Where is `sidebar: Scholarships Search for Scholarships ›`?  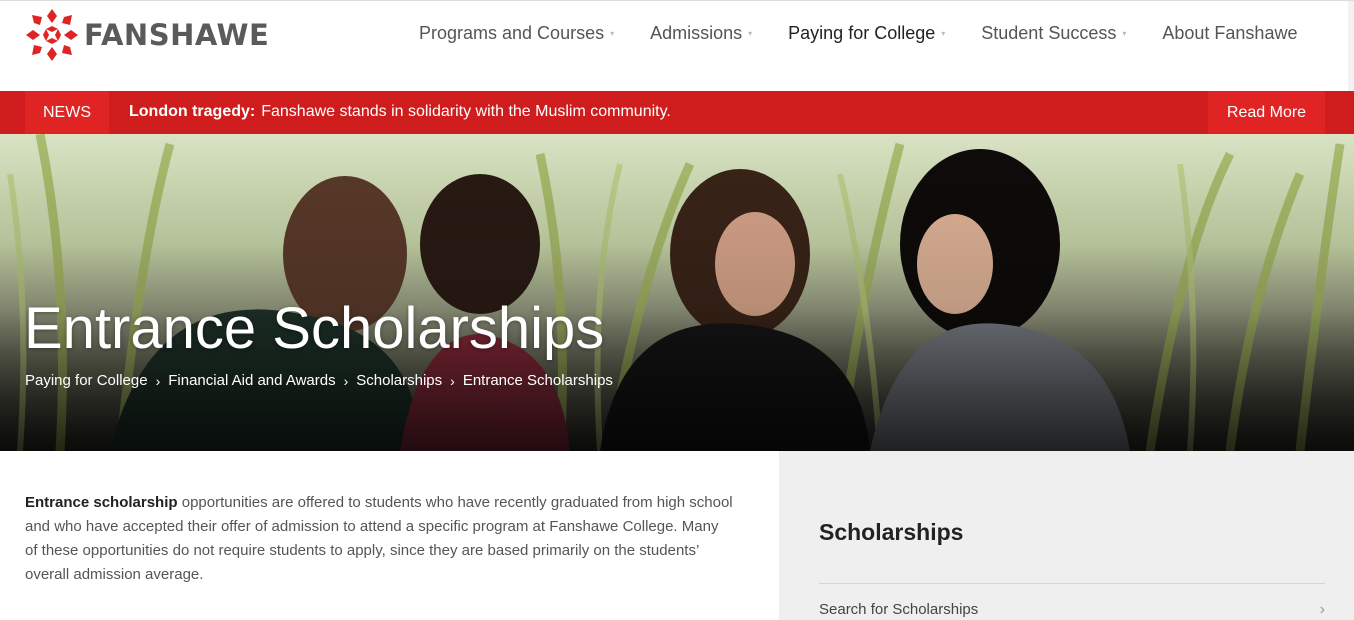
sidebar: Scholarships Search for Scholarships › is located at coordinates (1066, 535).